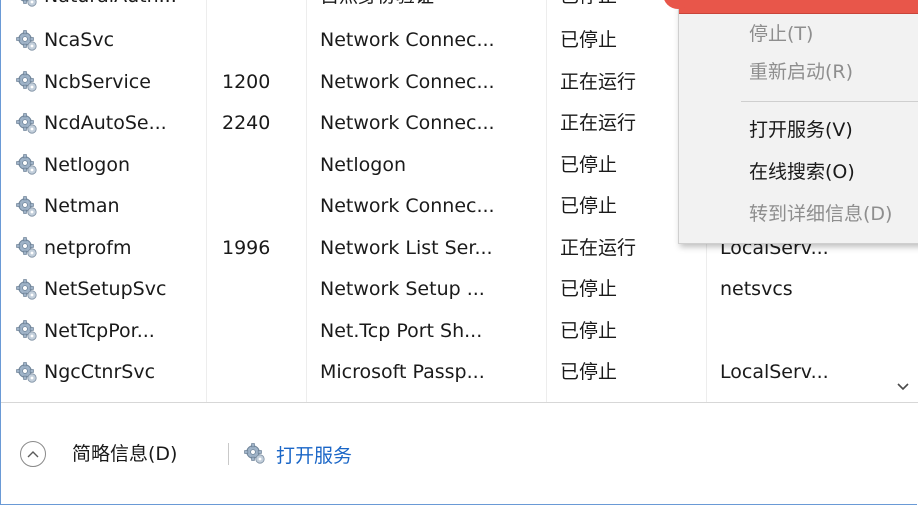  Describe the element at coordinates (802, 172) in the screenshot. I see `menu-item-search-online: 在线搜索(O)` at that location.